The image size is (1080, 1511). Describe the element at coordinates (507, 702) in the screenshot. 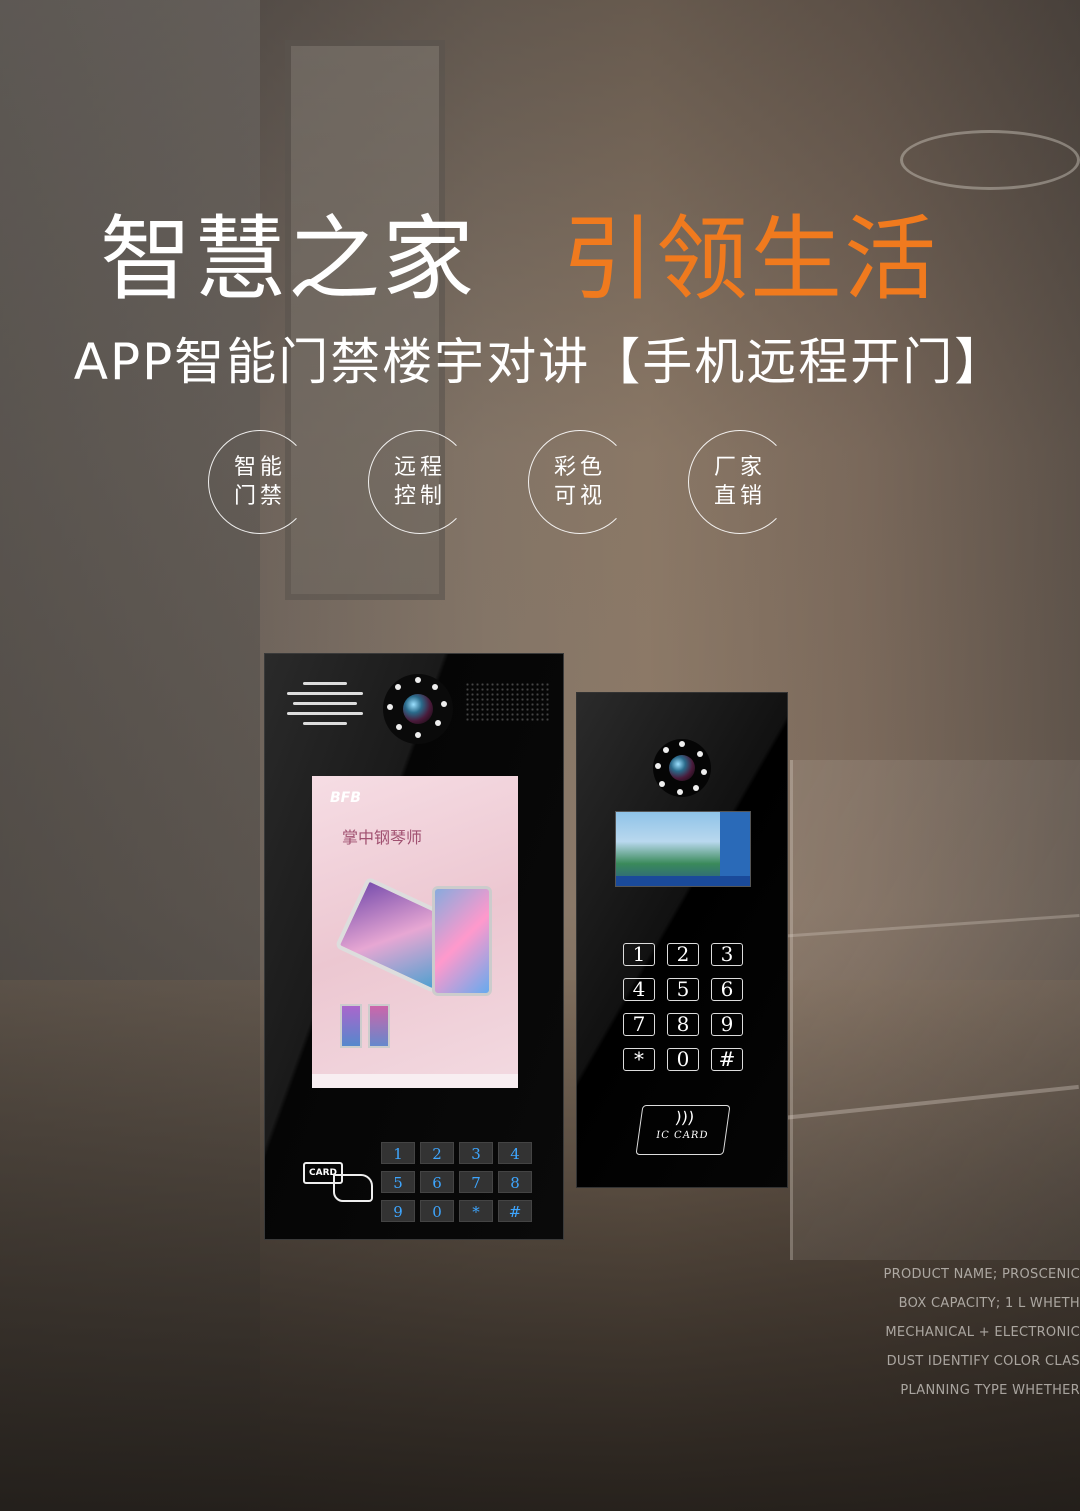

I see `mic-grille-icon` at that location.